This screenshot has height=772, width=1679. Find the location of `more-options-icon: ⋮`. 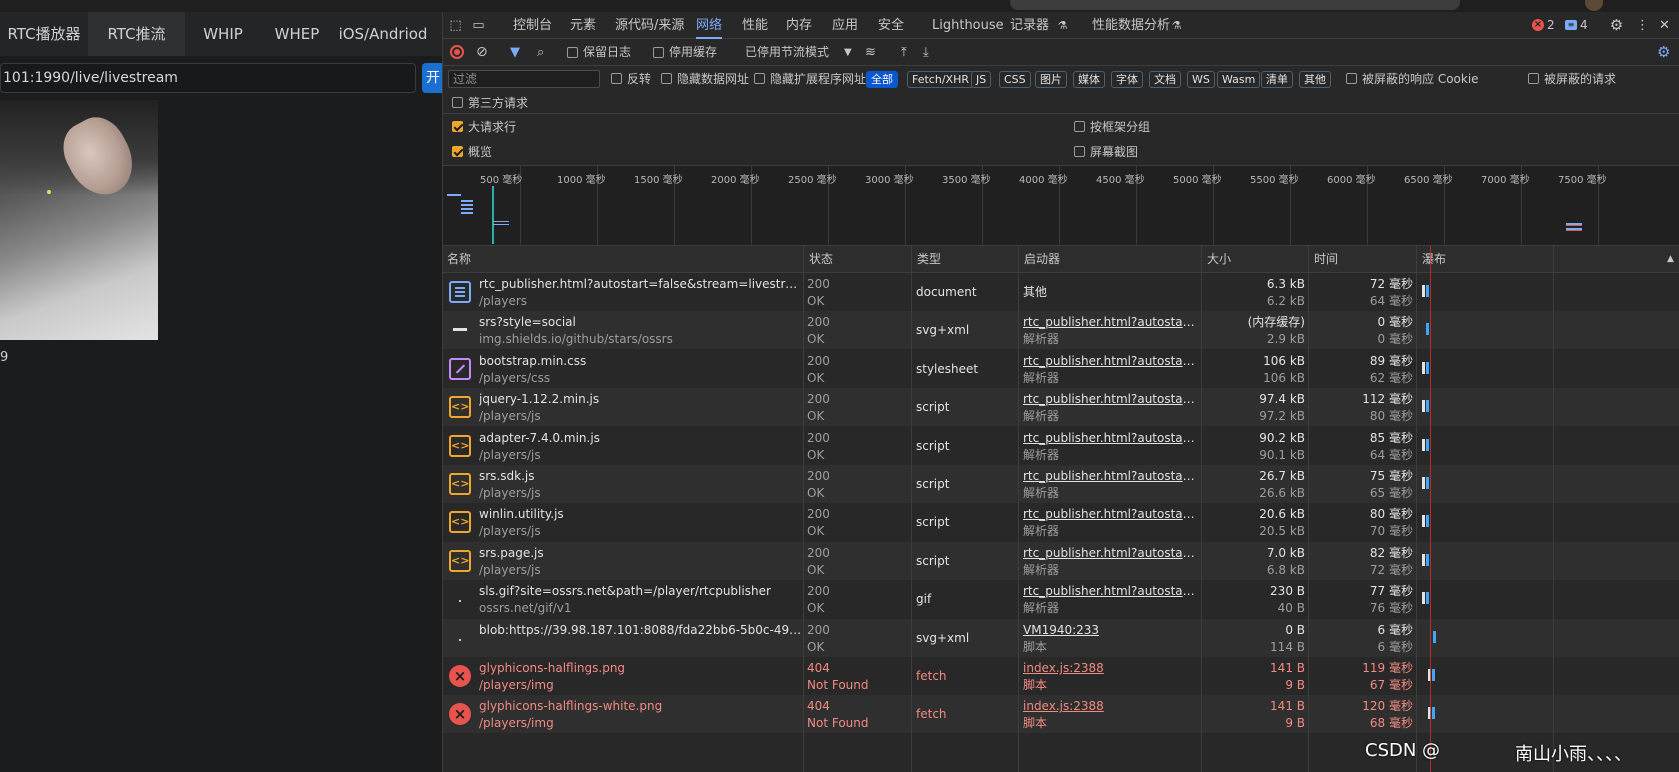

more-options-icon: ⋮ is located at coordinates (1642, 25).